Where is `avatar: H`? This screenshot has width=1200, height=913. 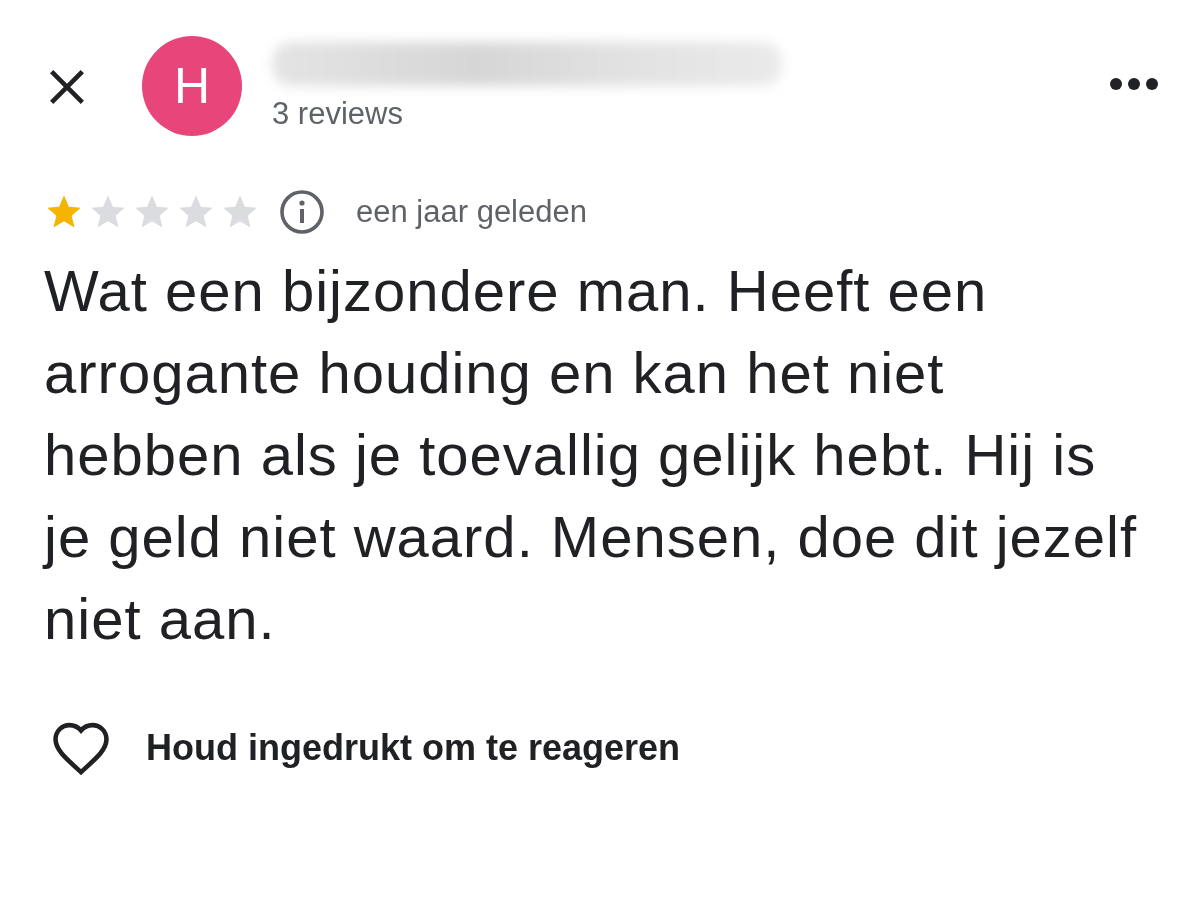
avatar: H is located at coordinates (192, 86).